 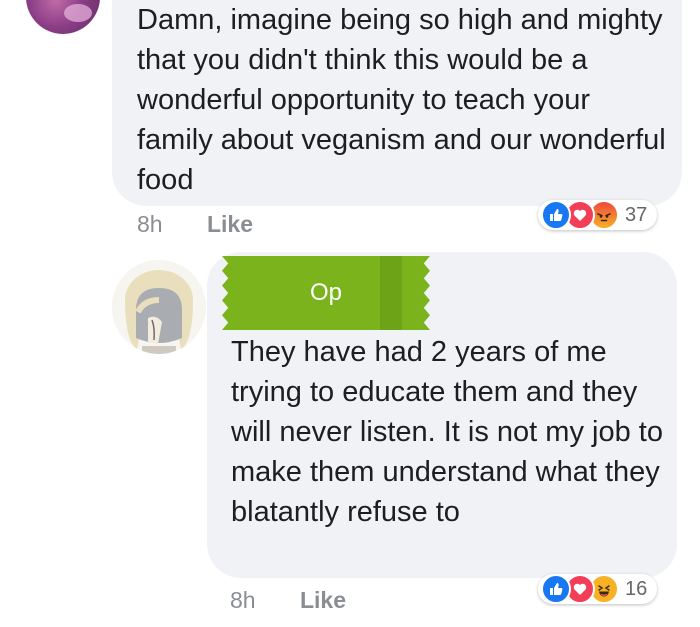 I want to click on op-avatar, so click(x=159, y=307).